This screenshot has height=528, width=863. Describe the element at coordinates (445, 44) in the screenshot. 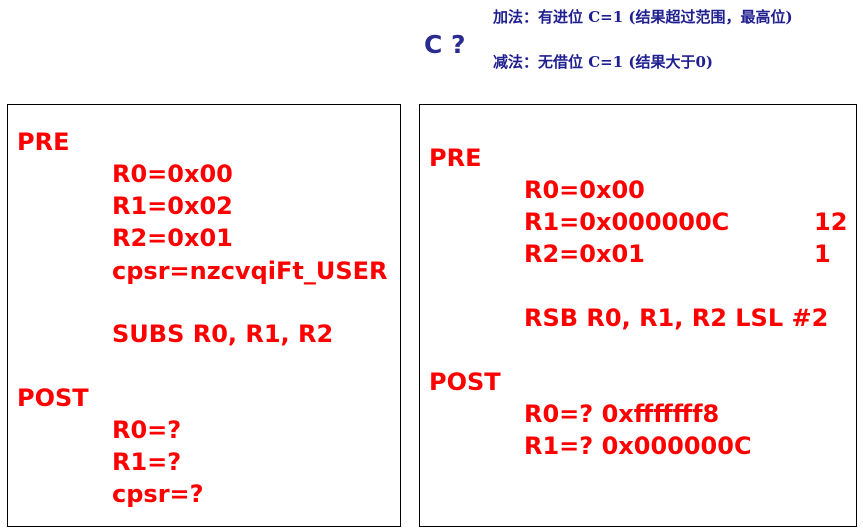

I see `carry-flag-question: C ?` at that location.